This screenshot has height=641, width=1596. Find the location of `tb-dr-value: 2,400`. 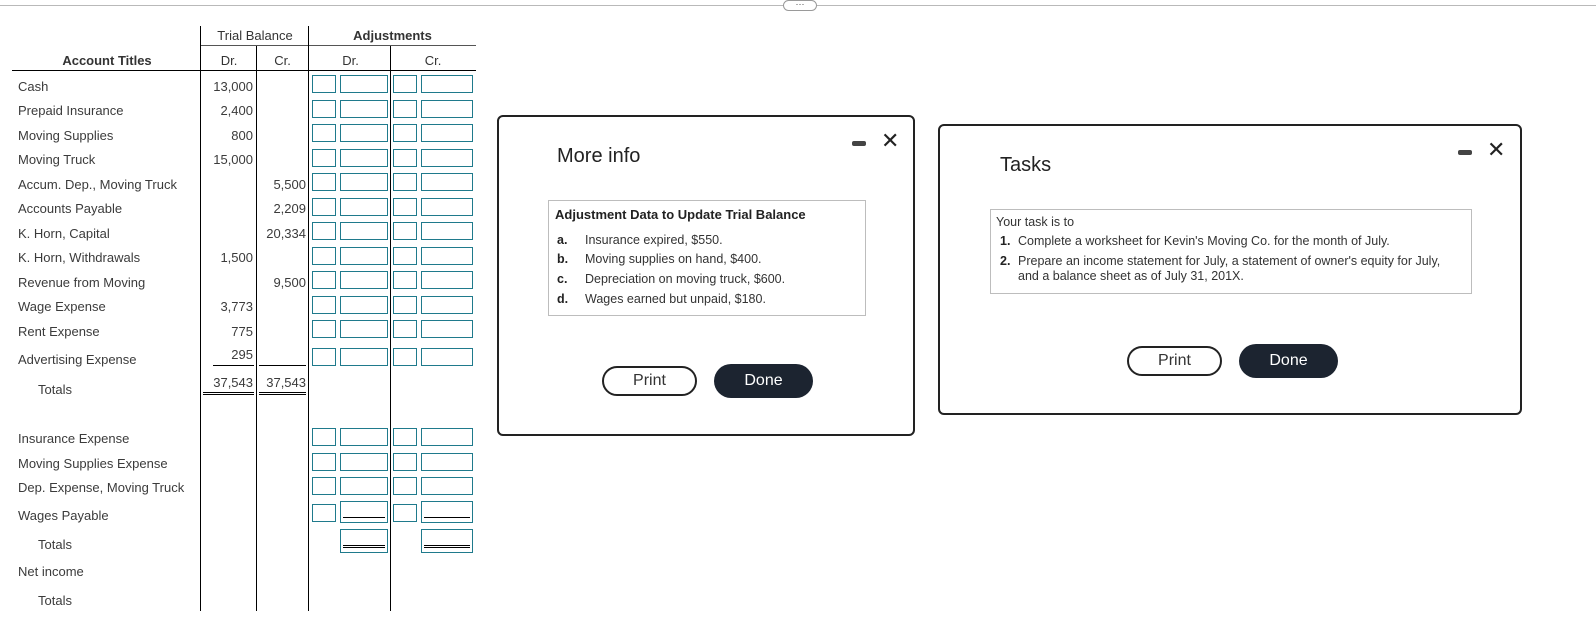

tb-dr-value: 2,400 is located at coordinates (236, 110).